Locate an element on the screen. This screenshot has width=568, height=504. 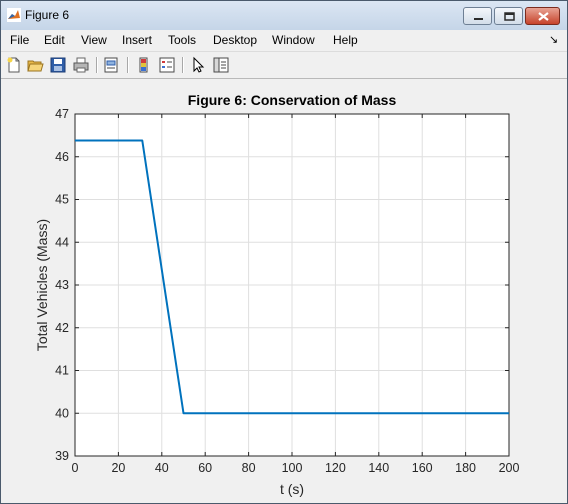
chart-title: Figure 6: Conservation of Mass is located at coordinates (292, 100).